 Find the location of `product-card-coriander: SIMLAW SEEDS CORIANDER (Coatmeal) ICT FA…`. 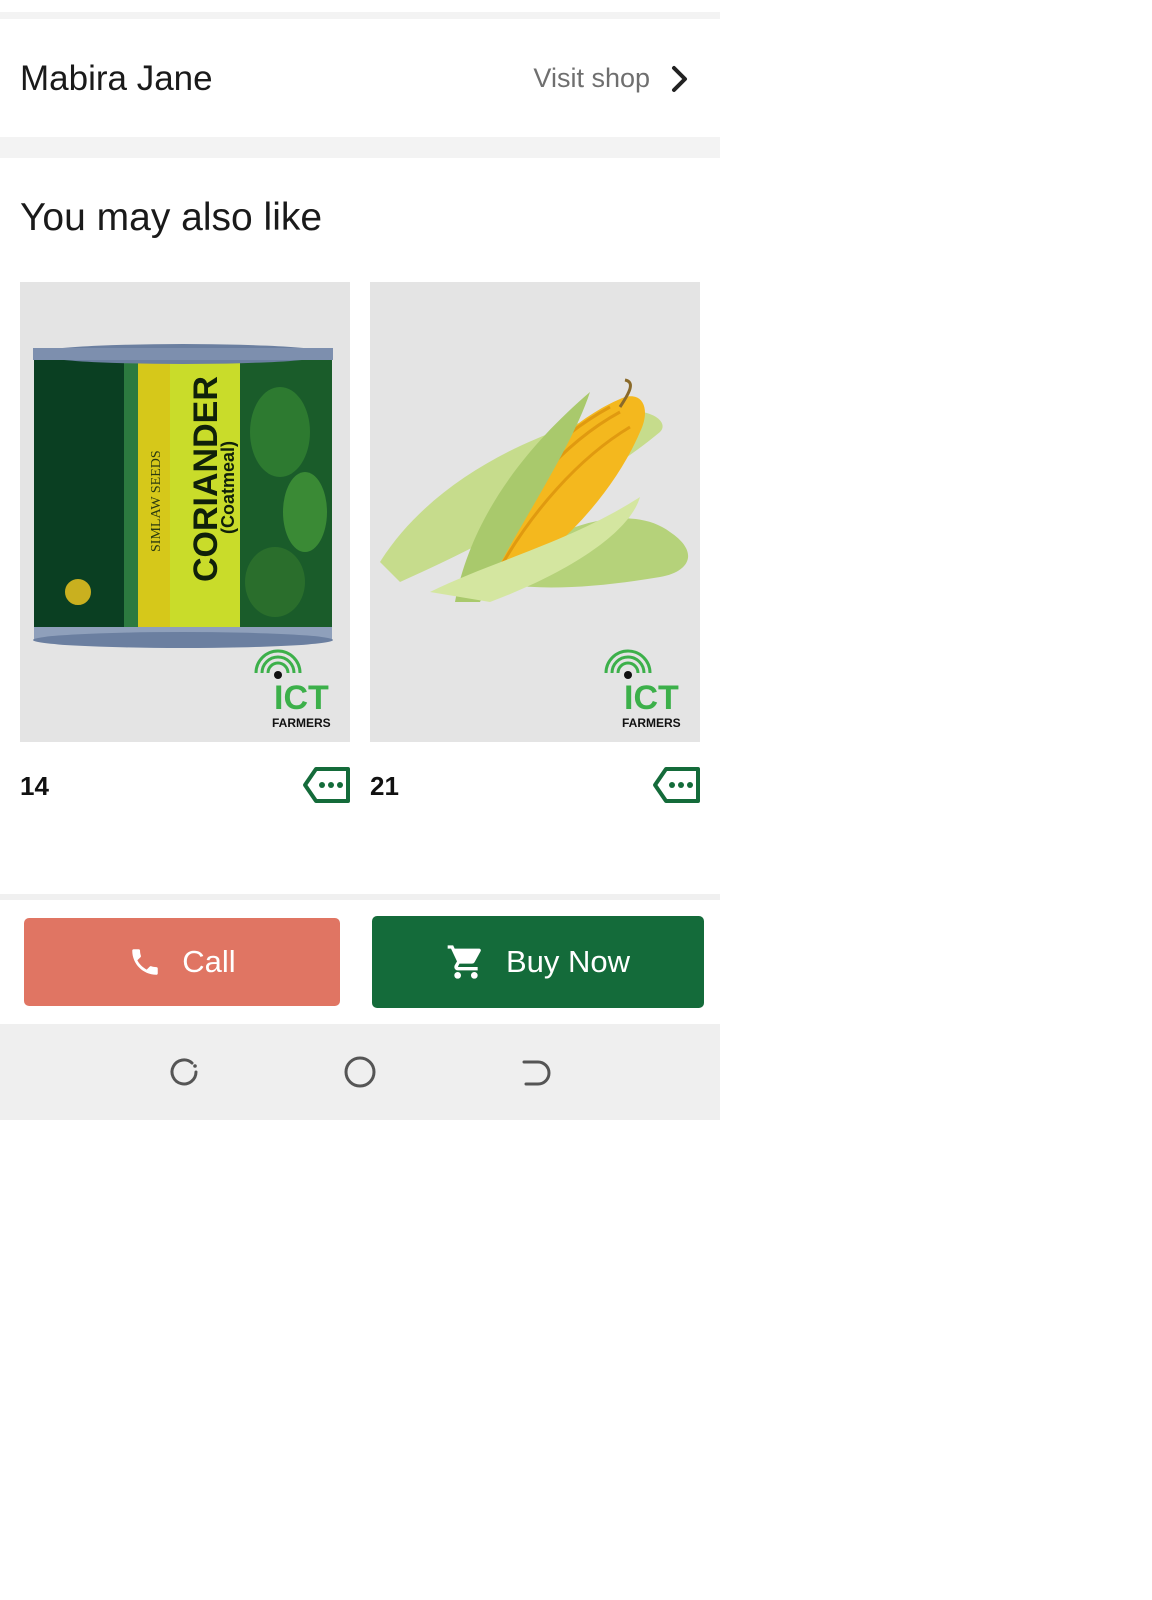

product-card-coriander: SIMLAW SEEDS CORIANDER (Coatmeal) ICT FA… is located at coordinates (185, 512).